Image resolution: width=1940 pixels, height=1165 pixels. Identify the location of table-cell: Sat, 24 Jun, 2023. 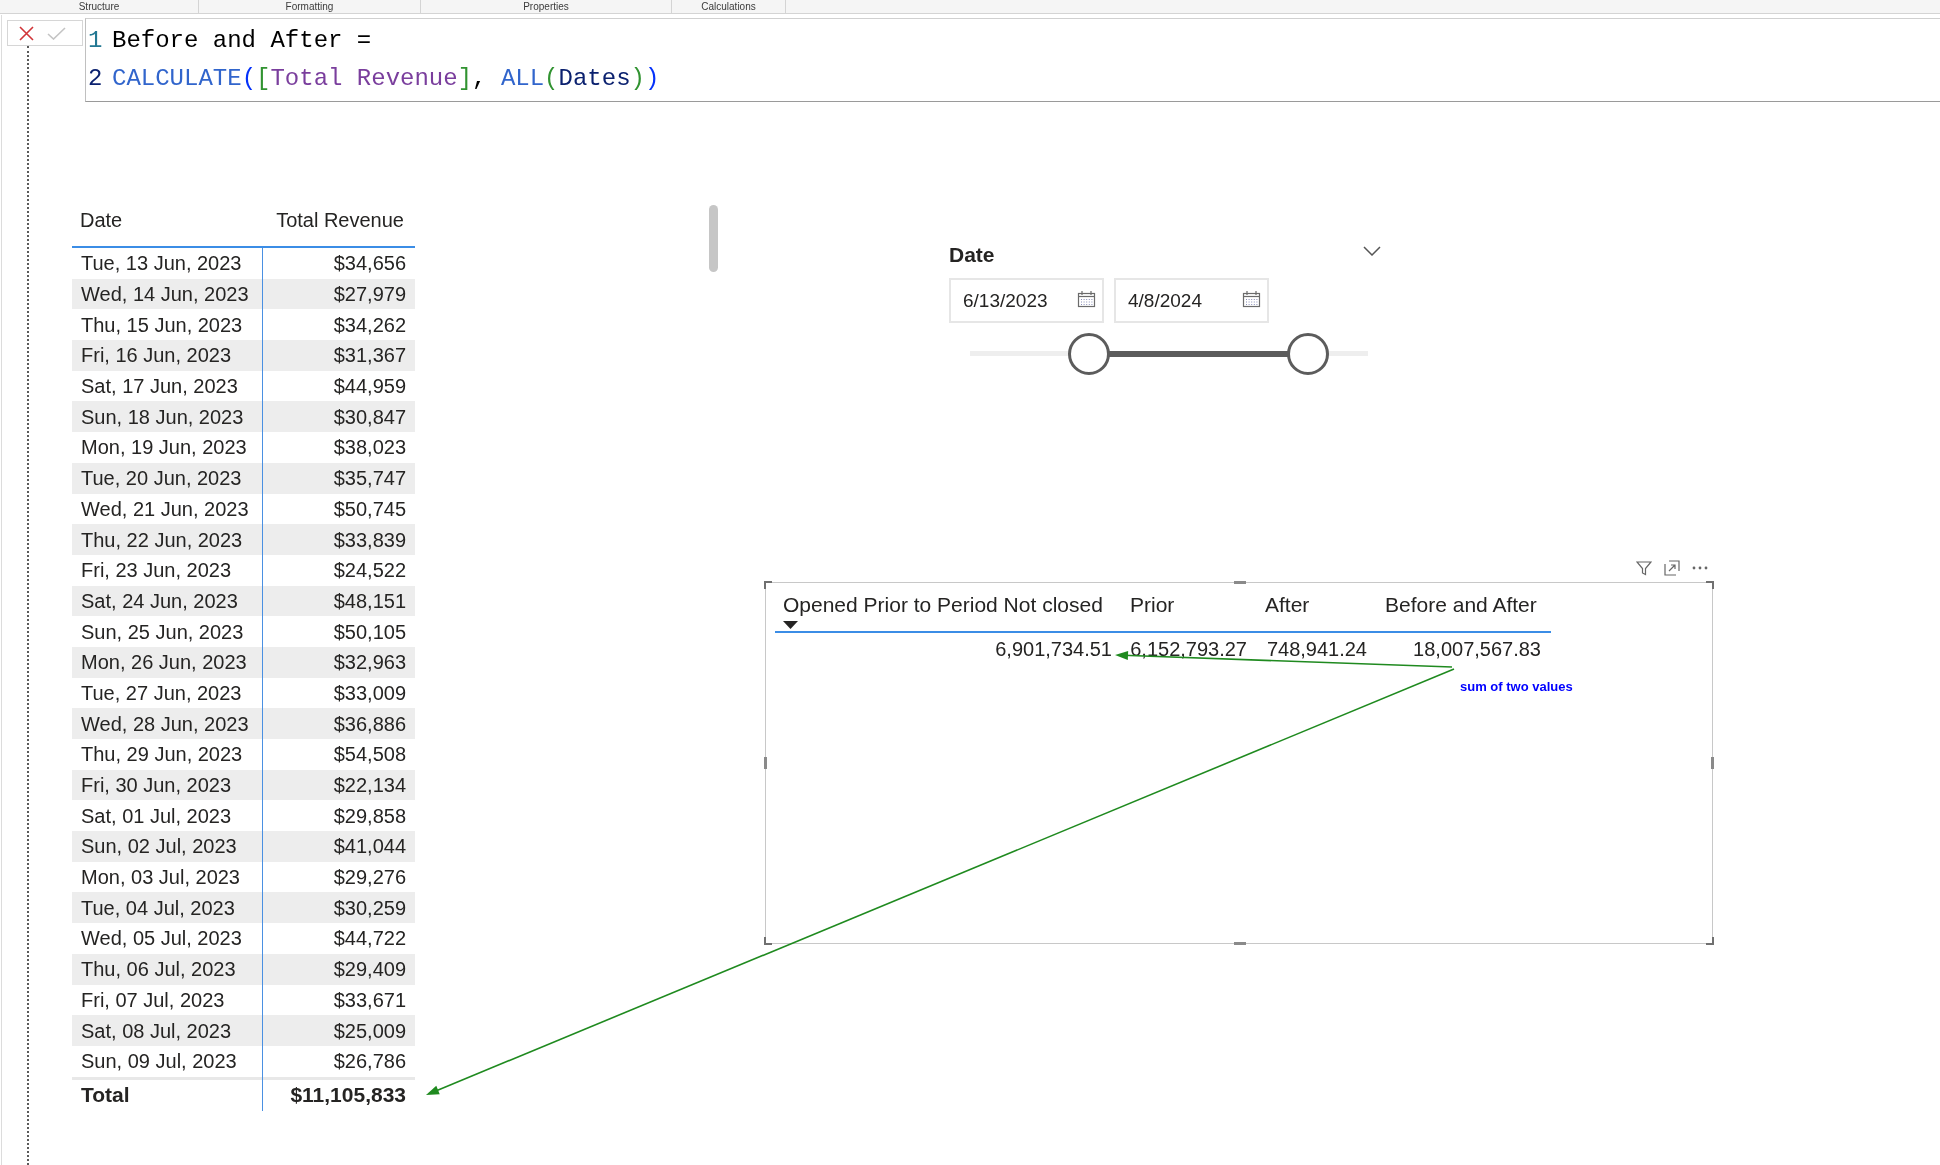
(167, 601).